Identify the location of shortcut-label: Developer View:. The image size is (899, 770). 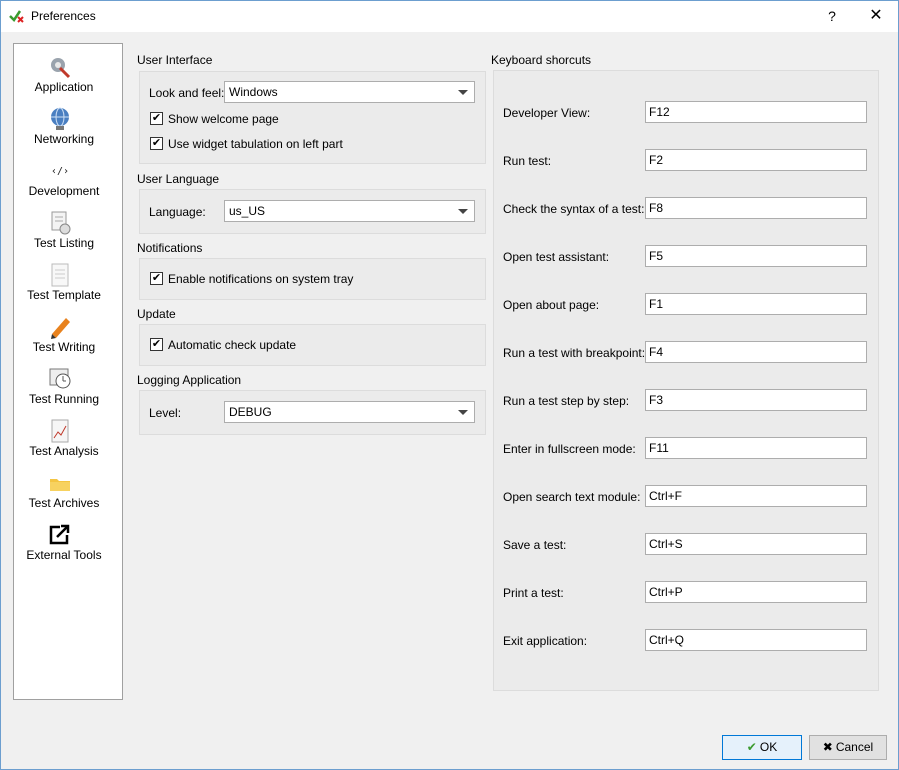
(547, 113).